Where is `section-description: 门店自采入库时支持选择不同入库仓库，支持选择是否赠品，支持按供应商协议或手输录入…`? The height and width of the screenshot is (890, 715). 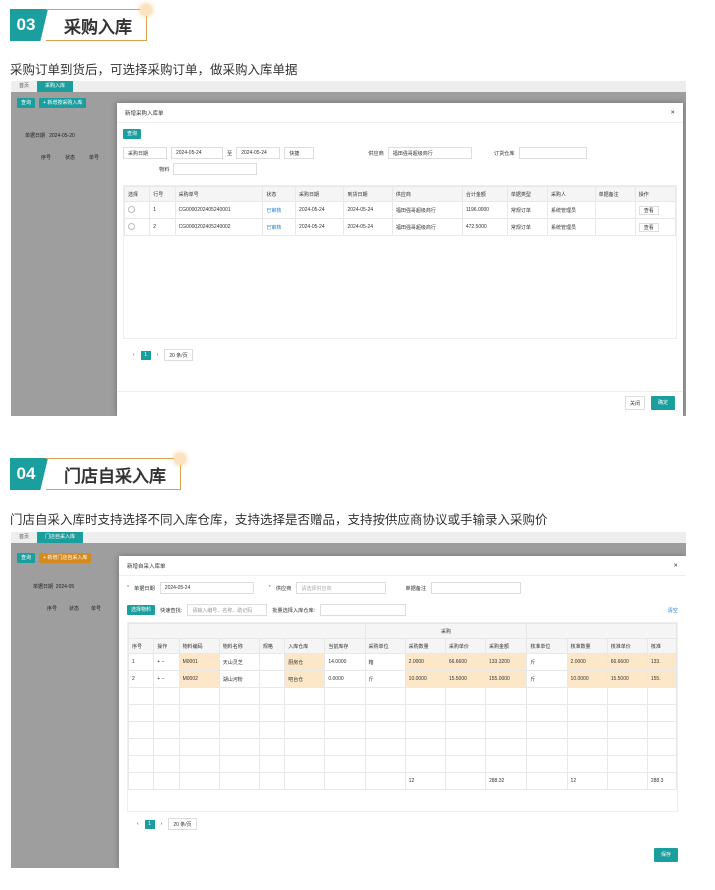
section-description: 门店自采入库时支持选择不同入库仓库，支持选择是否赠品，支持按供应商协议或手输录入… is located at coordinates (279, 520).